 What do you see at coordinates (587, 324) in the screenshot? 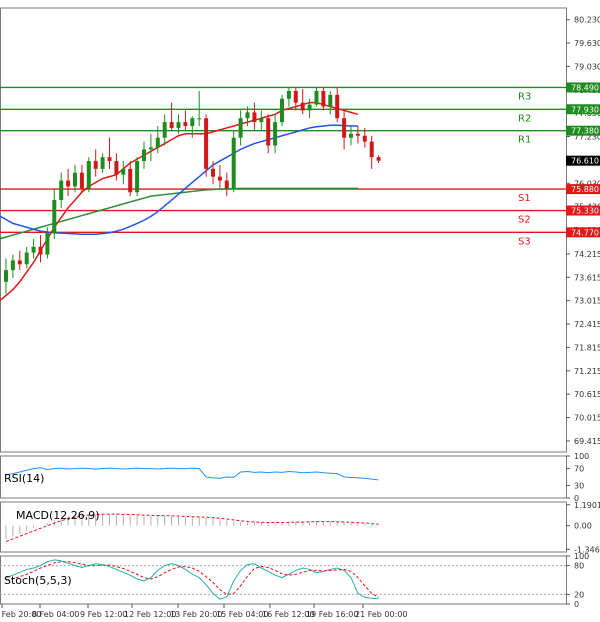
I see `price-axis-label: 72.415` at bounding box center [587, 324].